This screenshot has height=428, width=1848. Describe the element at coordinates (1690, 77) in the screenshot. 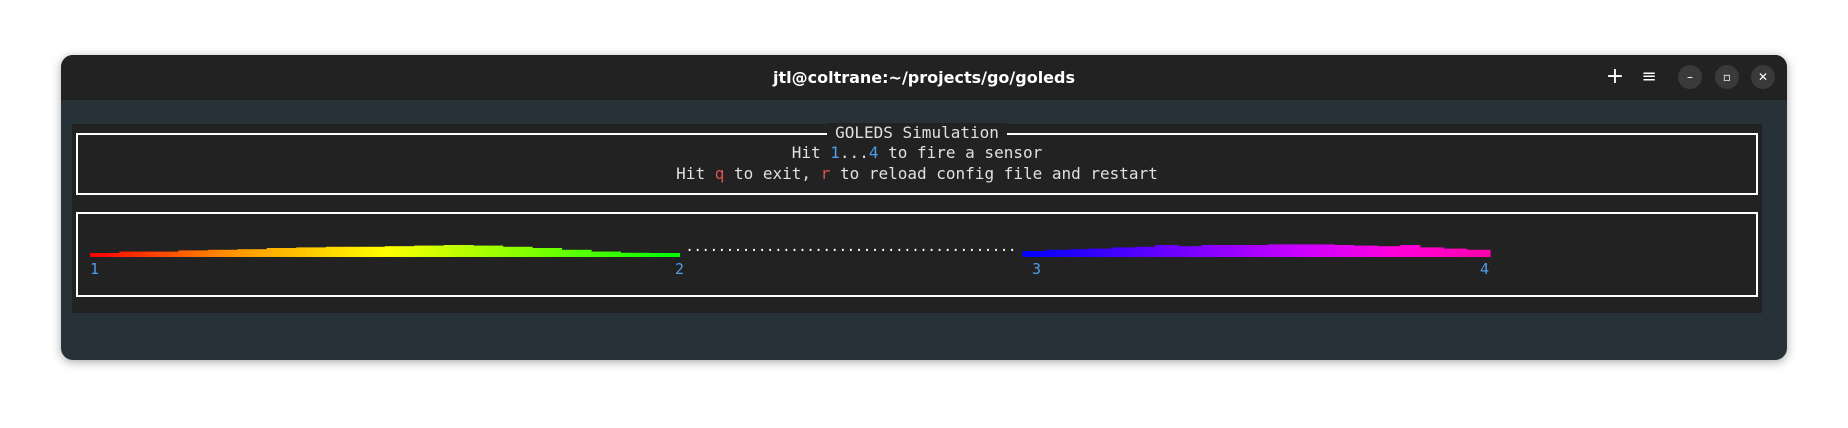

I see `minimize-button: –` at that location.